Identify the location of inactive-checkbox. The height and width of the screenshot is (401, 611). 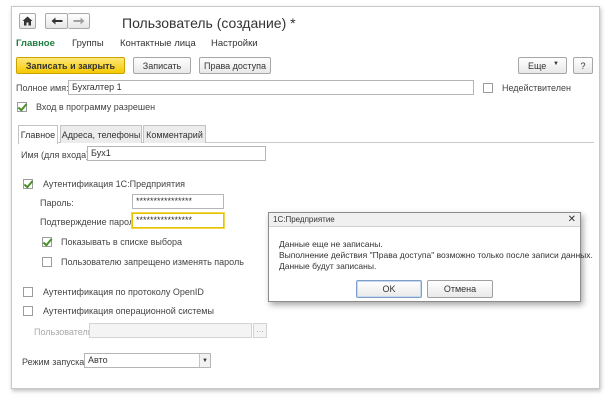
(488, 88).